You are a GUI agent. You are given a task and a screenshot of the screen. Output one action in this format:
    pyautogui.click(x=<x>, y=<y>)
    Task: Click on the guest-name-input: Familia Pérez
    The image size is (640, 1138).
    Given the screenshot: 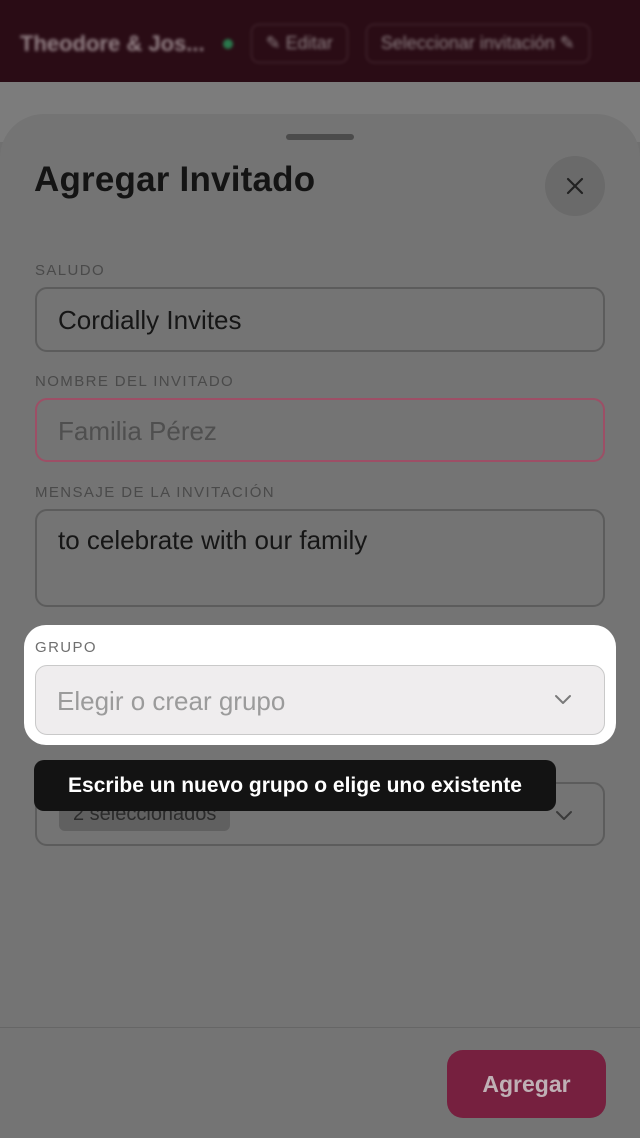 What is the action you would take?
    pyautogui.click(x=320, y=430)
    